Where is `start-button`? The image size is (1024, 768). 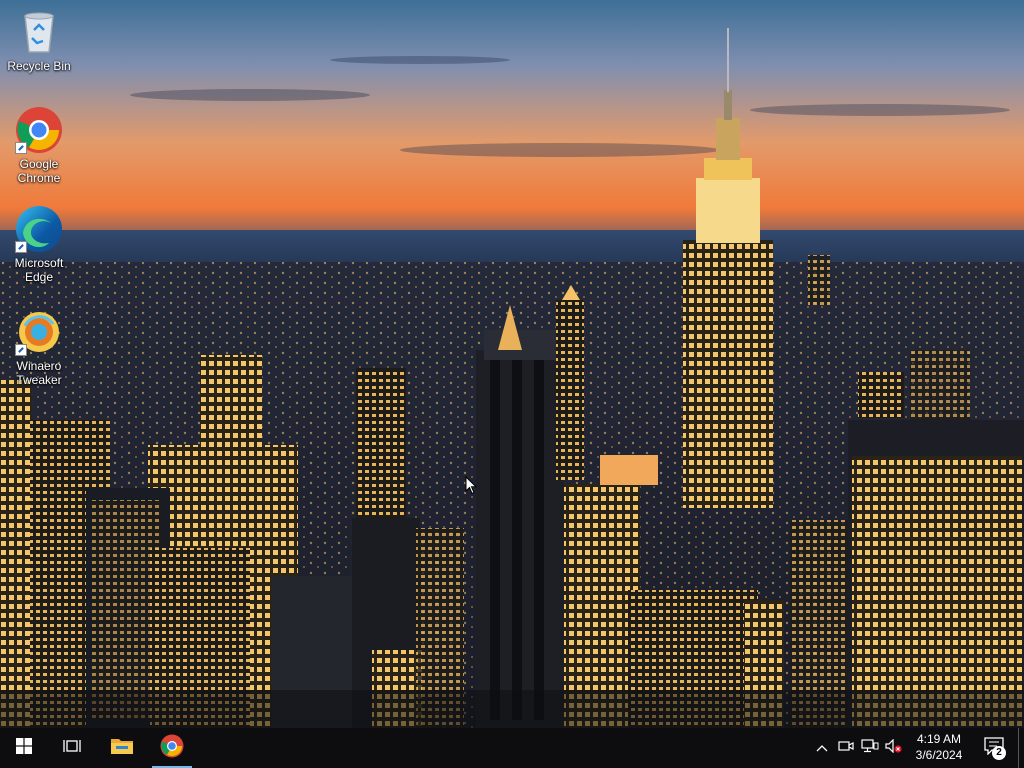
start-button is located at coordinates (24, 748).